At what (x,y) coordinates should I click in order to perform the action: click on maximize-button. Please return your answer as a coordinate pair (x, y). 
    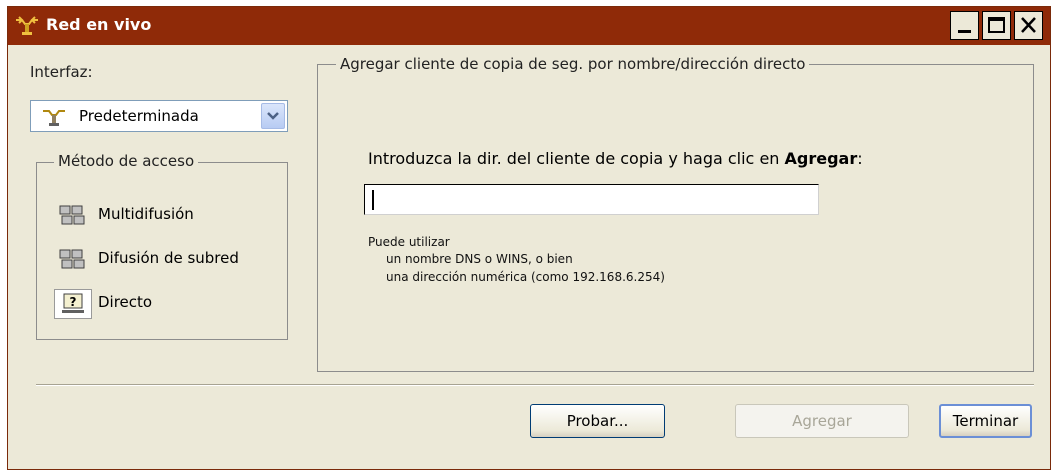
    Looking at the image, I should click on (996, 25).